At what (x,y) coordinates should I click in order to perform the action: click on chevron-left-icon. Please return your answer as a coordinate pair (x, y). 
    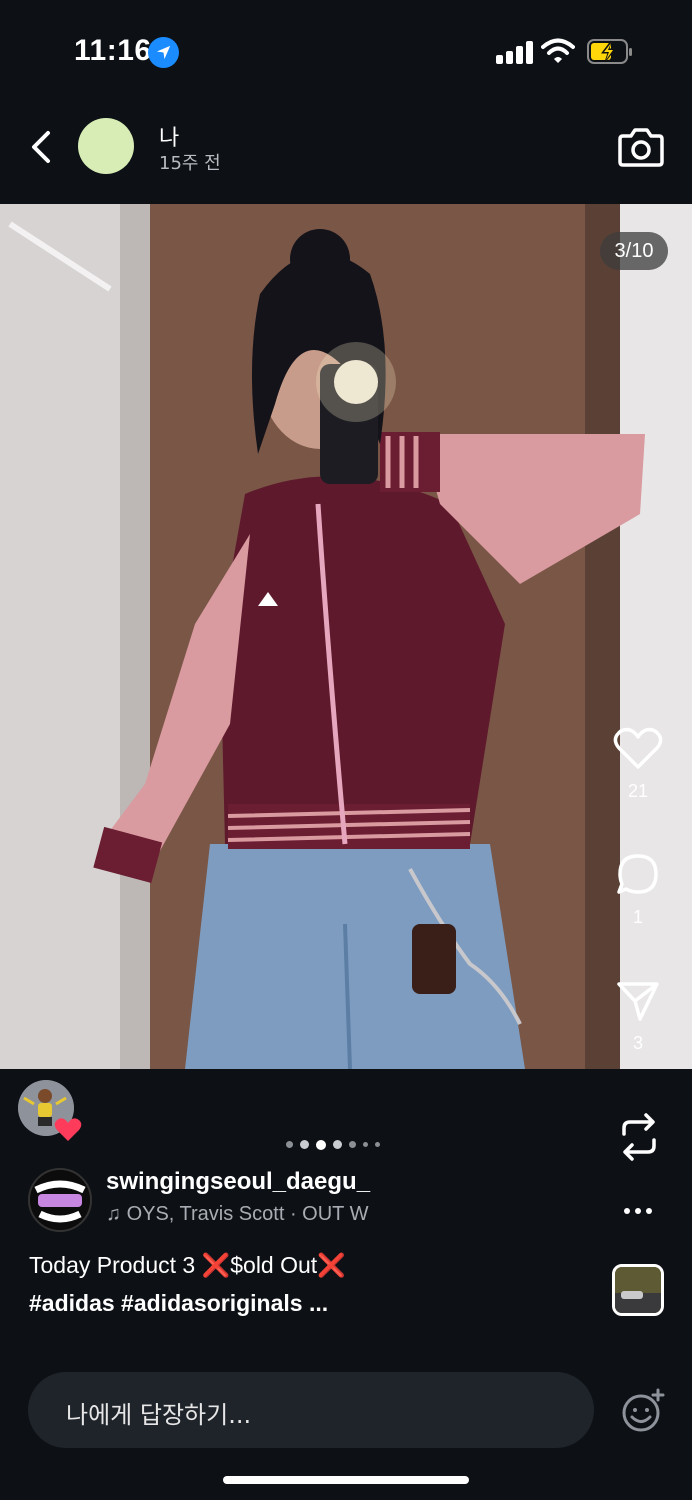
    Looking at the image, I should click on (42, 147).